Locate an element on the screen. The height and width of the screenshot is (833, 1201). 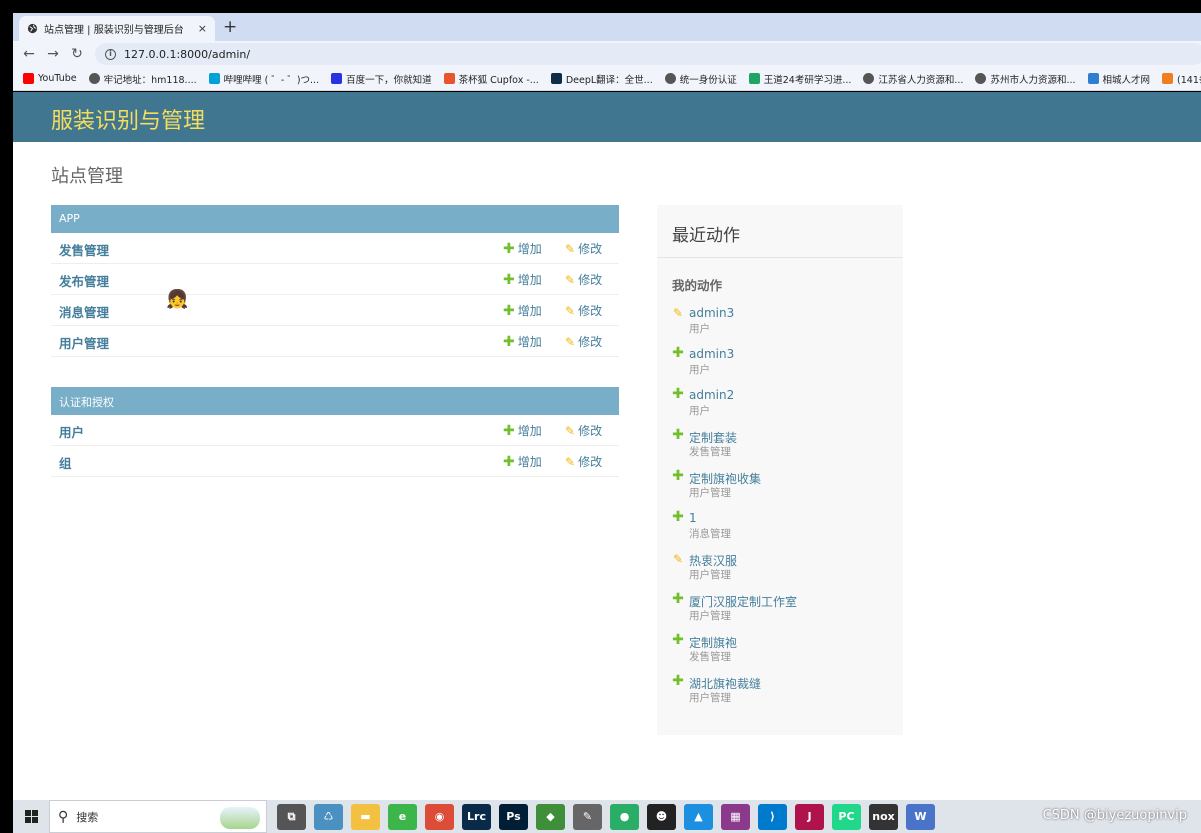
module-caption: 认证和授权 is located at coordinates (335, 401).